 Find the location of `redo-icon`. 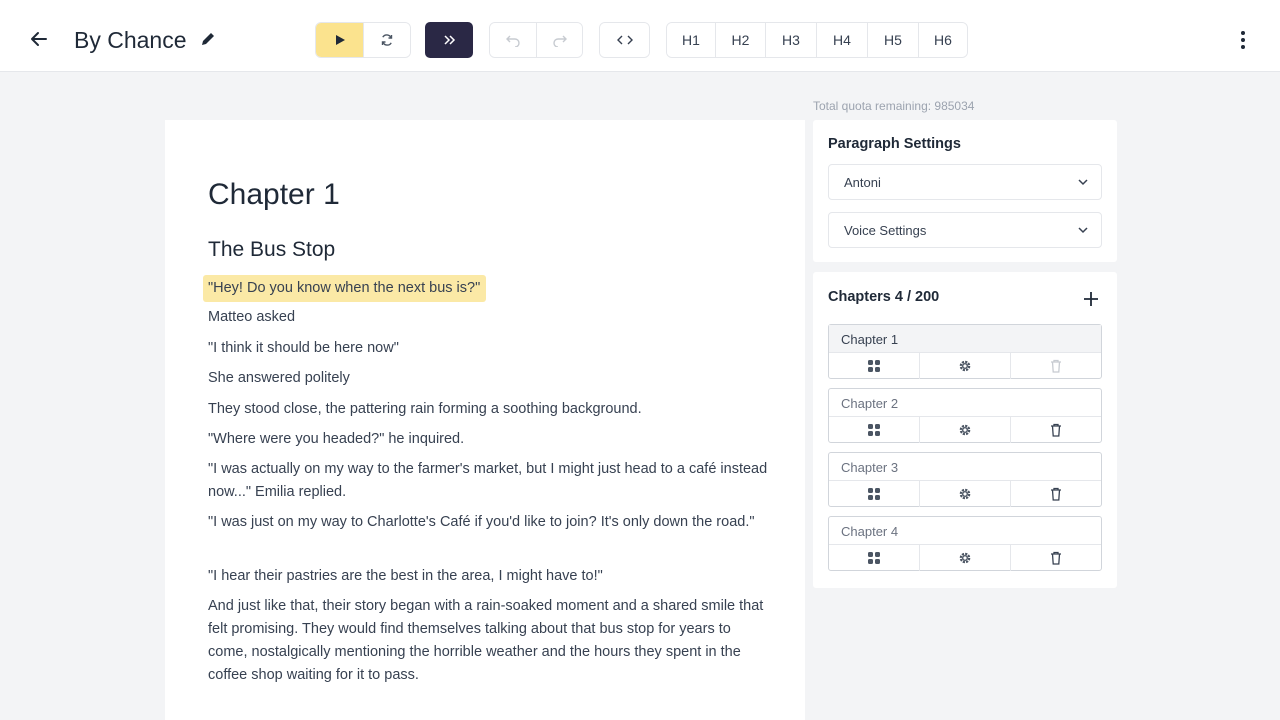

redo-icon is located at coordinates (559, 41).